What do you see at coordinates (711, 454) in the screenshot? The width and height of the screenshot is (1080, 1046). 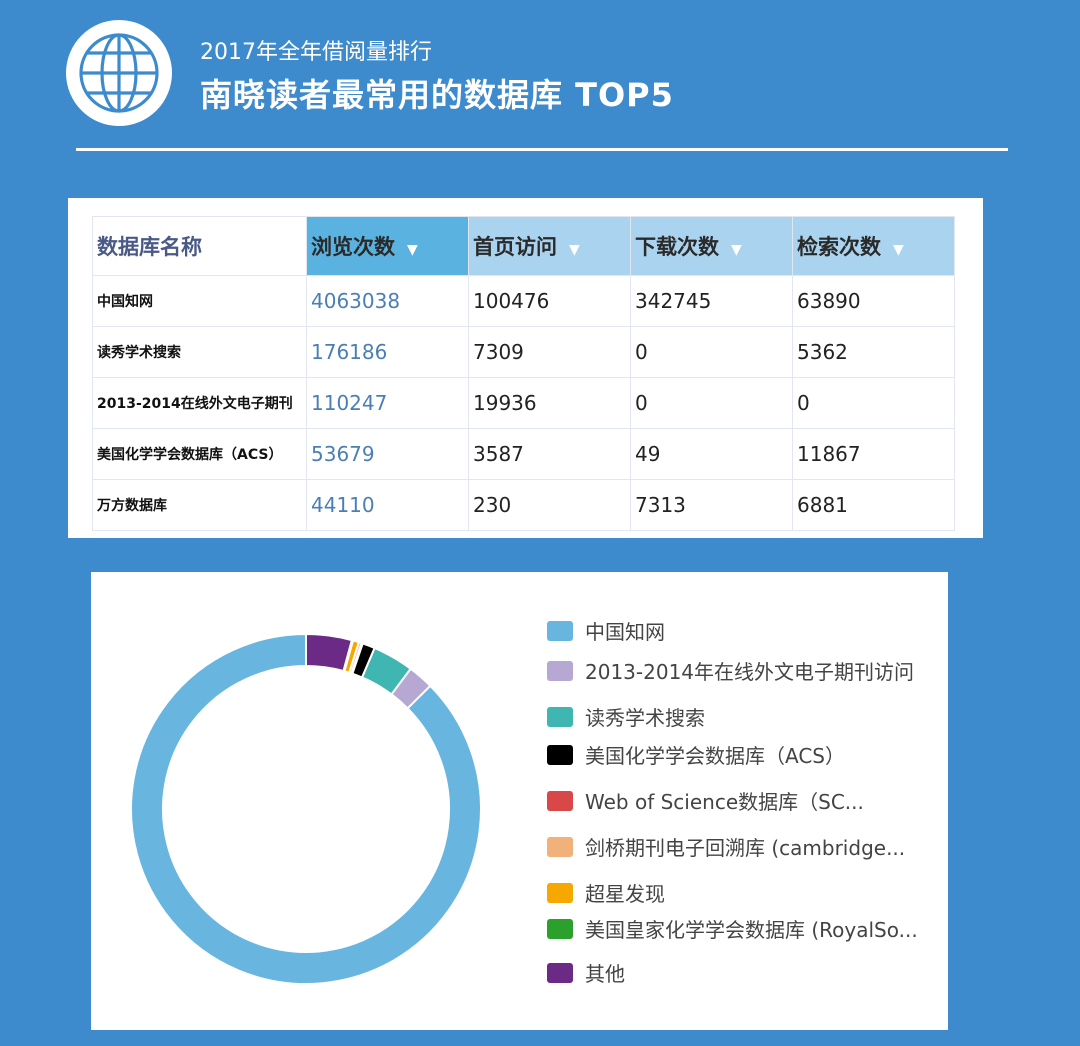 I see `table-cell-downloads: 49` at bounding box center [711, 454].